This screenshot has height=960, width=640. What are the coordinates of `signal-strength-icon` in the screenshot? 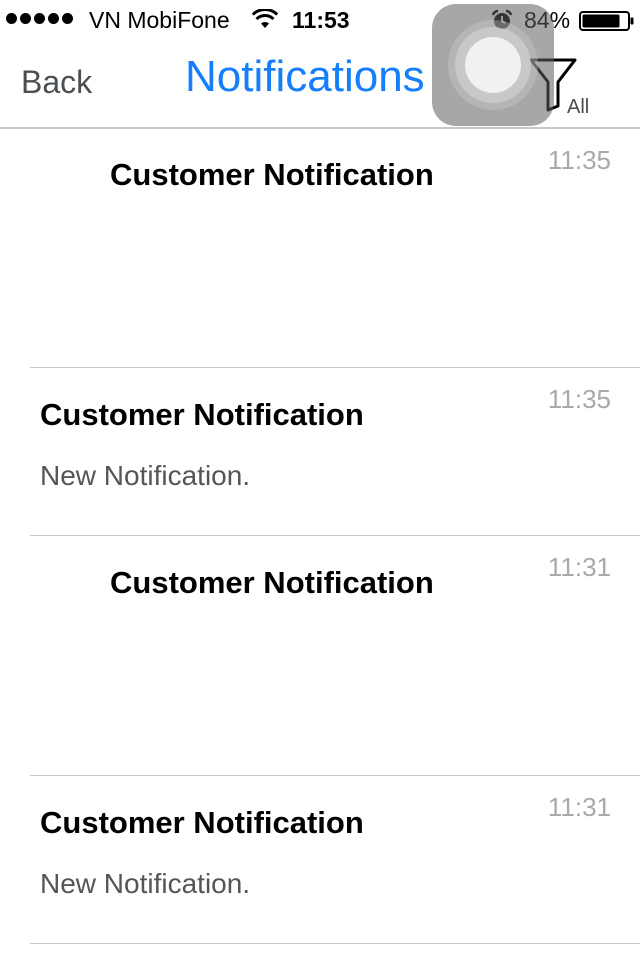 It's located at (39, 18).